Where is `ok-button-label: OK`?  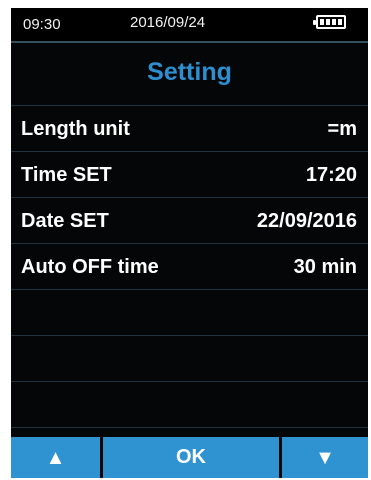
ok-button-label: OK is located at coordinates (191, 457).